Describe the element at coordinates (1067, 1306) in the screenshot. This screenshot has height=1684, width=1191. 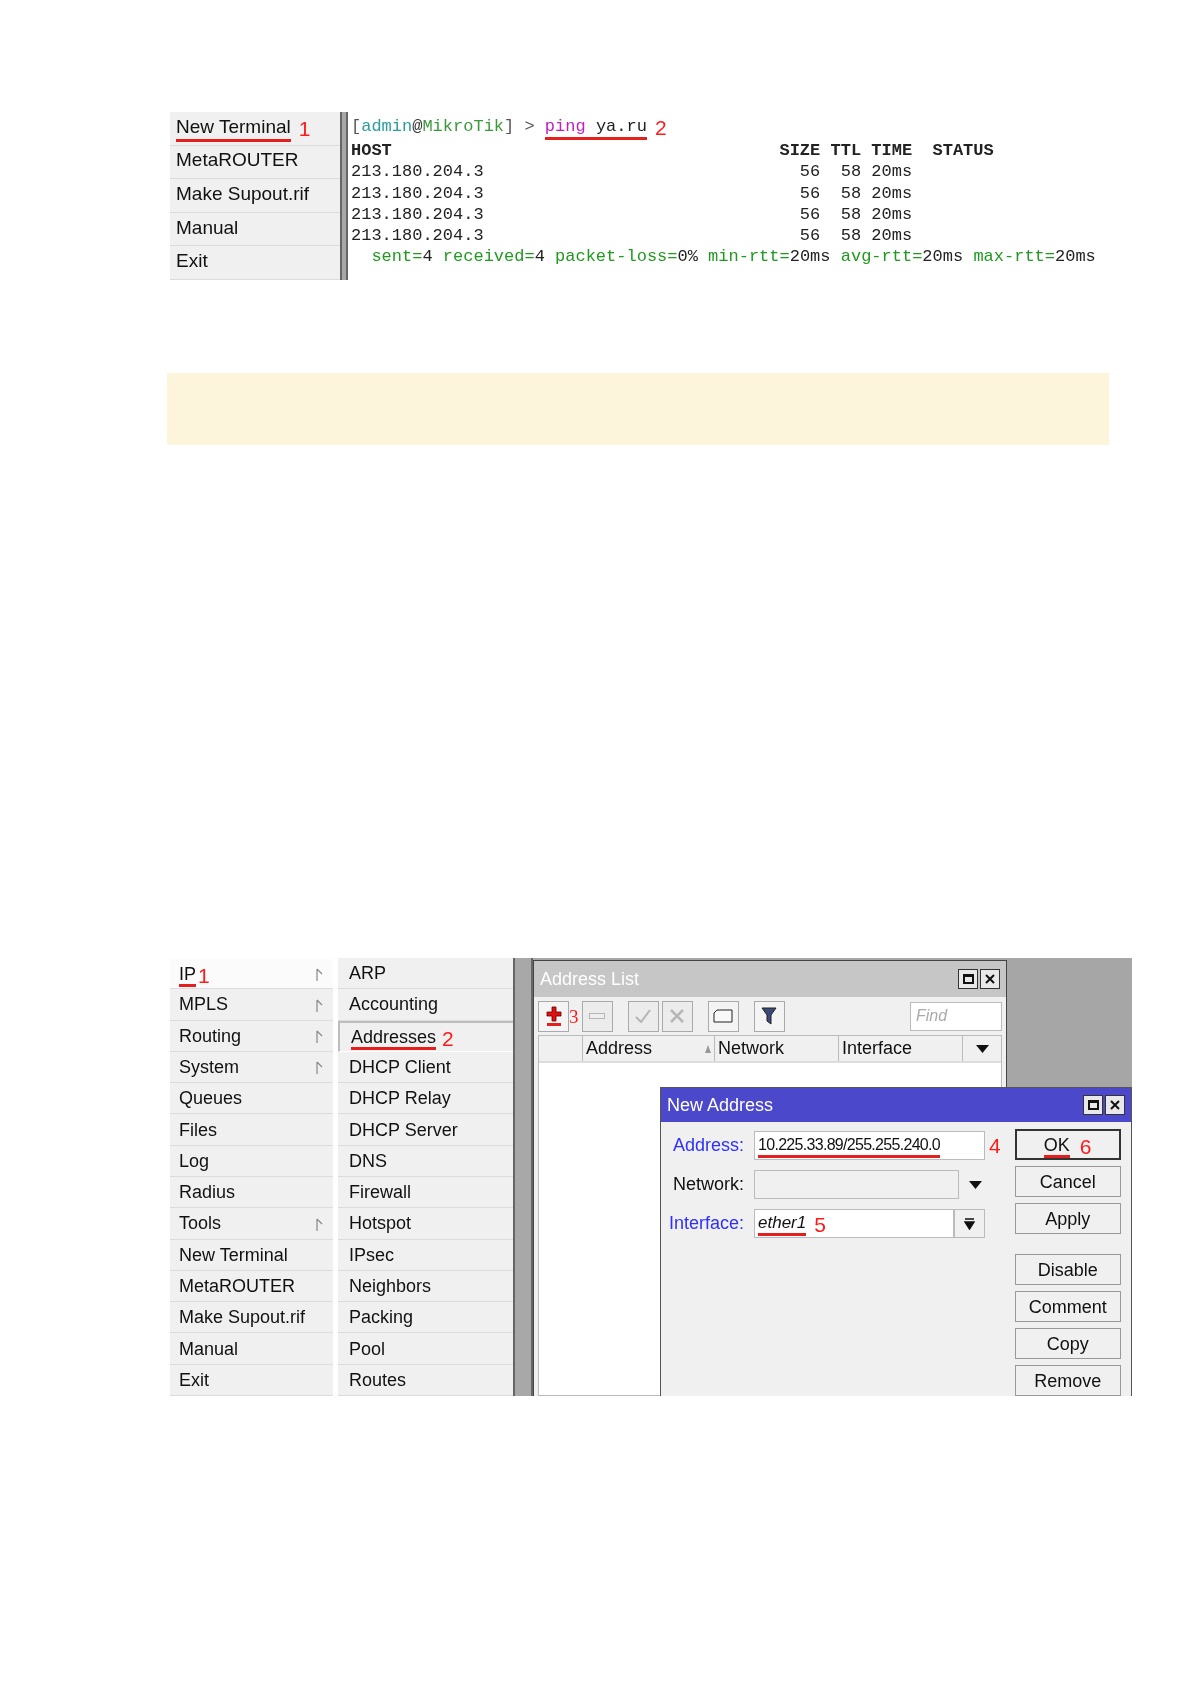
I see `dialog-button: Comment` at that location.